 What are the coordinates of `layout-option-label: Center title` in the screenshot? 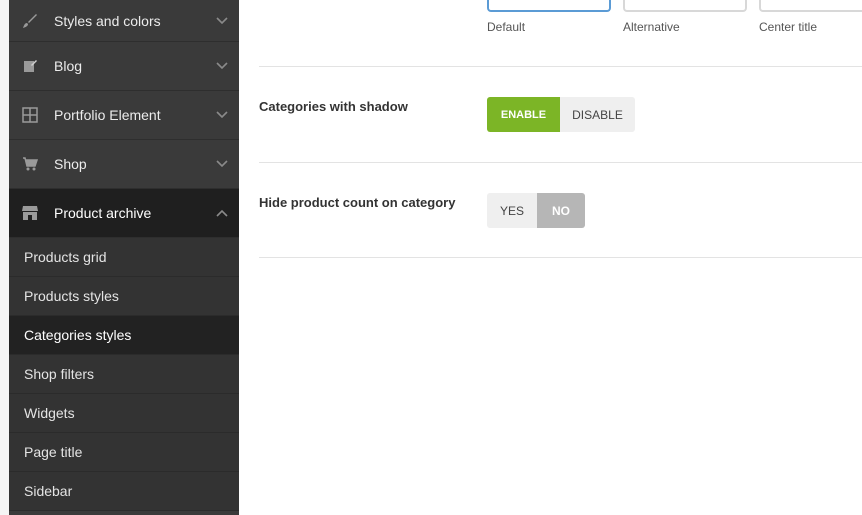 It's located at (788, 27).